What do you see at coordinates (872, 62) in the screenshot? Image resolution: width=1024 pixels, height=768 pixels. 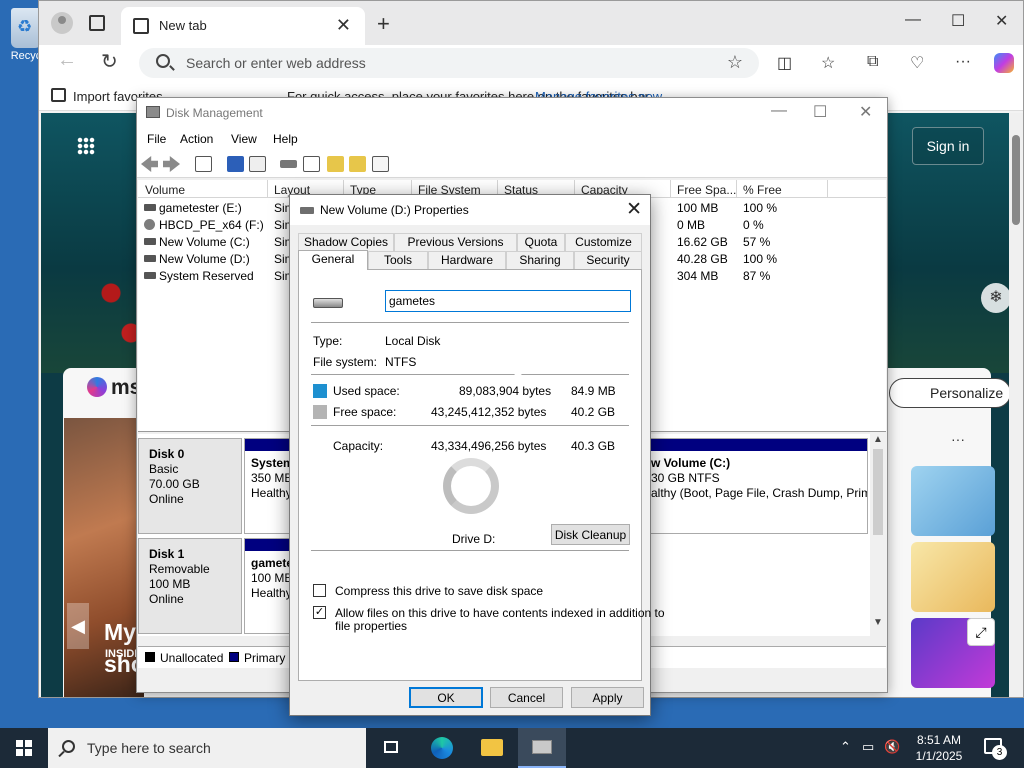 I see `collections-icon: ⧉` at bounding box center [872, 62].